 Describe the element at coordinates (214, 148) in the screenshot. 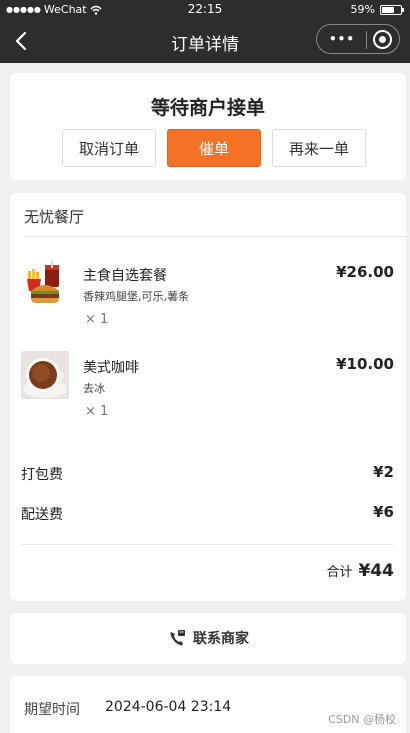

I see `urge-order-button: 催单` at that location.